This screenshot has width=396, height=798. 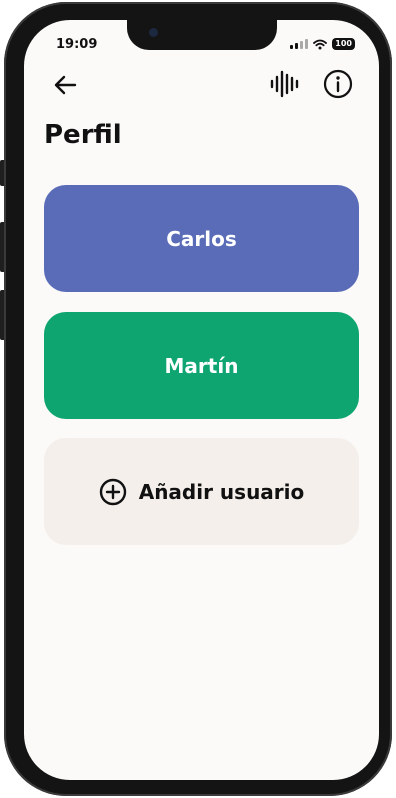 I want to click on audio-waveform-icon, so click(x=284, y=84).